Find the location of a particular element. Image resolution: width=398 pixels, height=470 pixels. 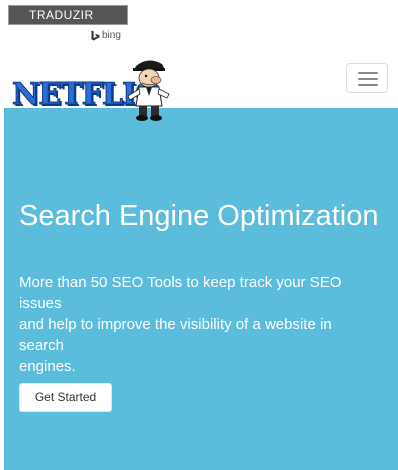

bing-logo-icon is located at coordinates (95, 35).